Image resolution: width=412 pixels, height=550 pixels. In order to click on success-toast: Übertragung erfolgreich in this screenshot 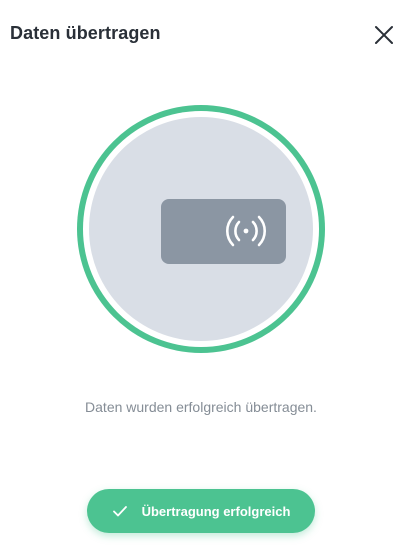, I will do `click(201, 511)`.